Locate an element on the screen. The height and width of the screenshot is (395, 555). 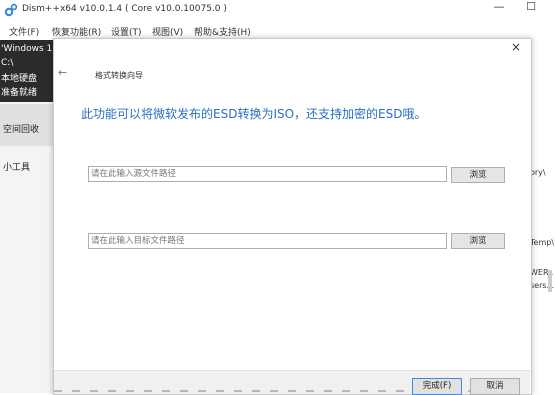
menu-file: 文件(F) is located at coordinates (24, 31).